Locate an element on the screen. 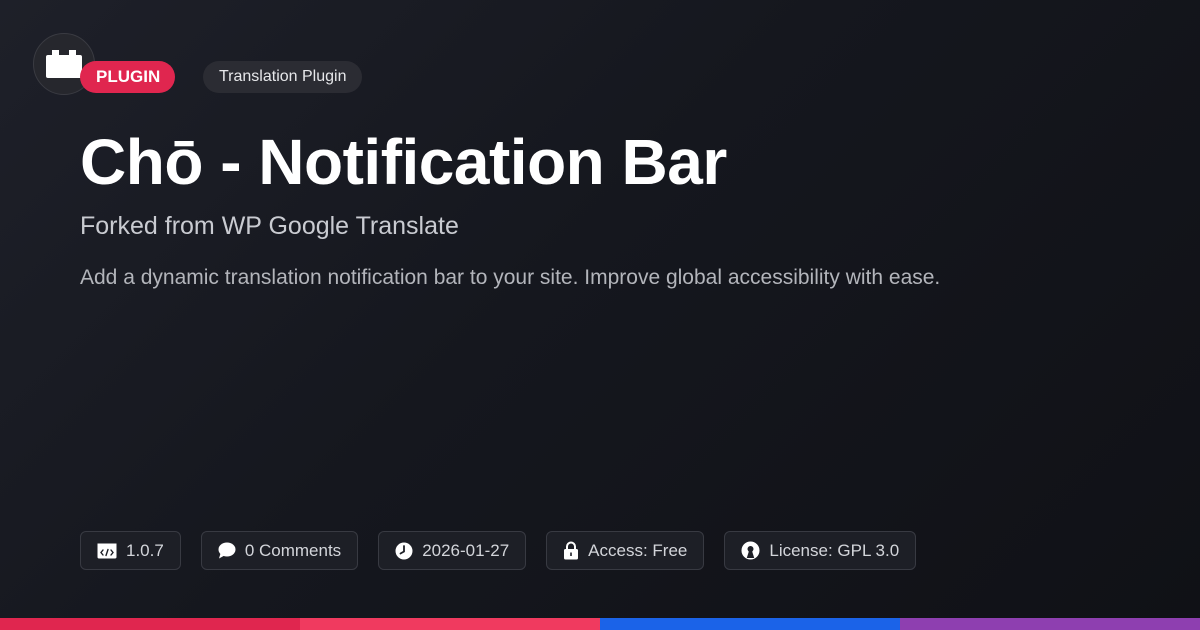 This screenshot has height=630, width=1200. license-chip: License: GPL 3.0 is located at coordinates (820, 550).